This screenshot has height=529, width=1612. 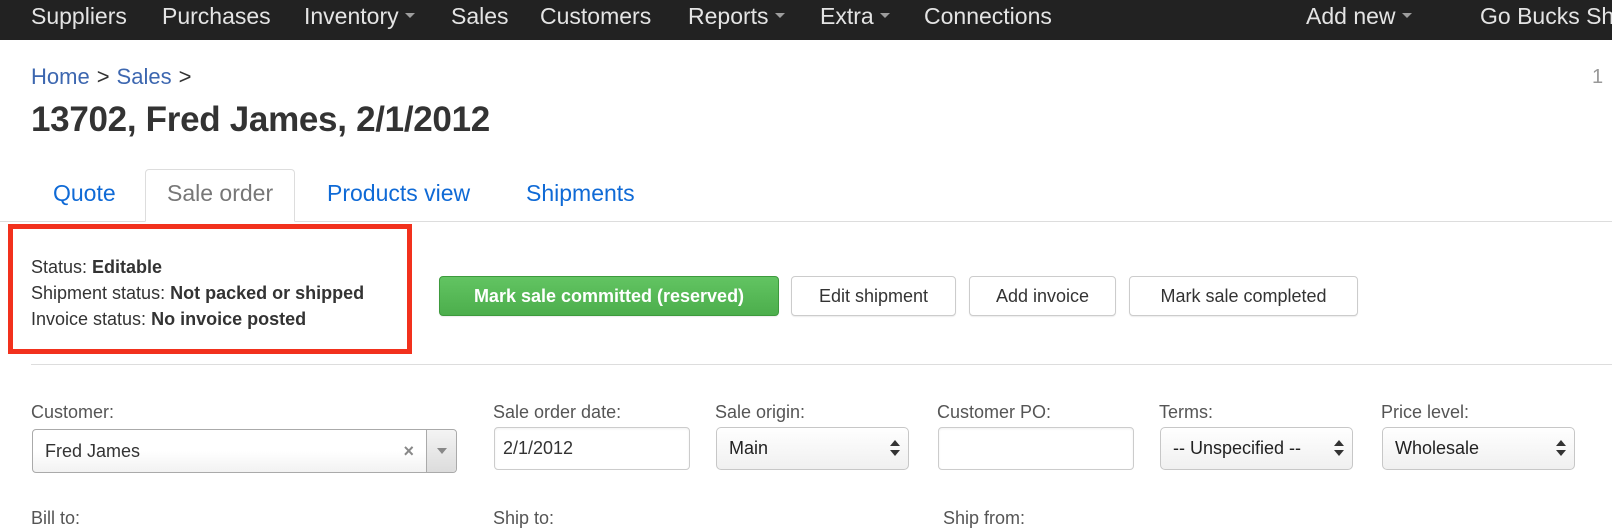 I want to click on nav-label: Inventory, so click(x=351, y=16).